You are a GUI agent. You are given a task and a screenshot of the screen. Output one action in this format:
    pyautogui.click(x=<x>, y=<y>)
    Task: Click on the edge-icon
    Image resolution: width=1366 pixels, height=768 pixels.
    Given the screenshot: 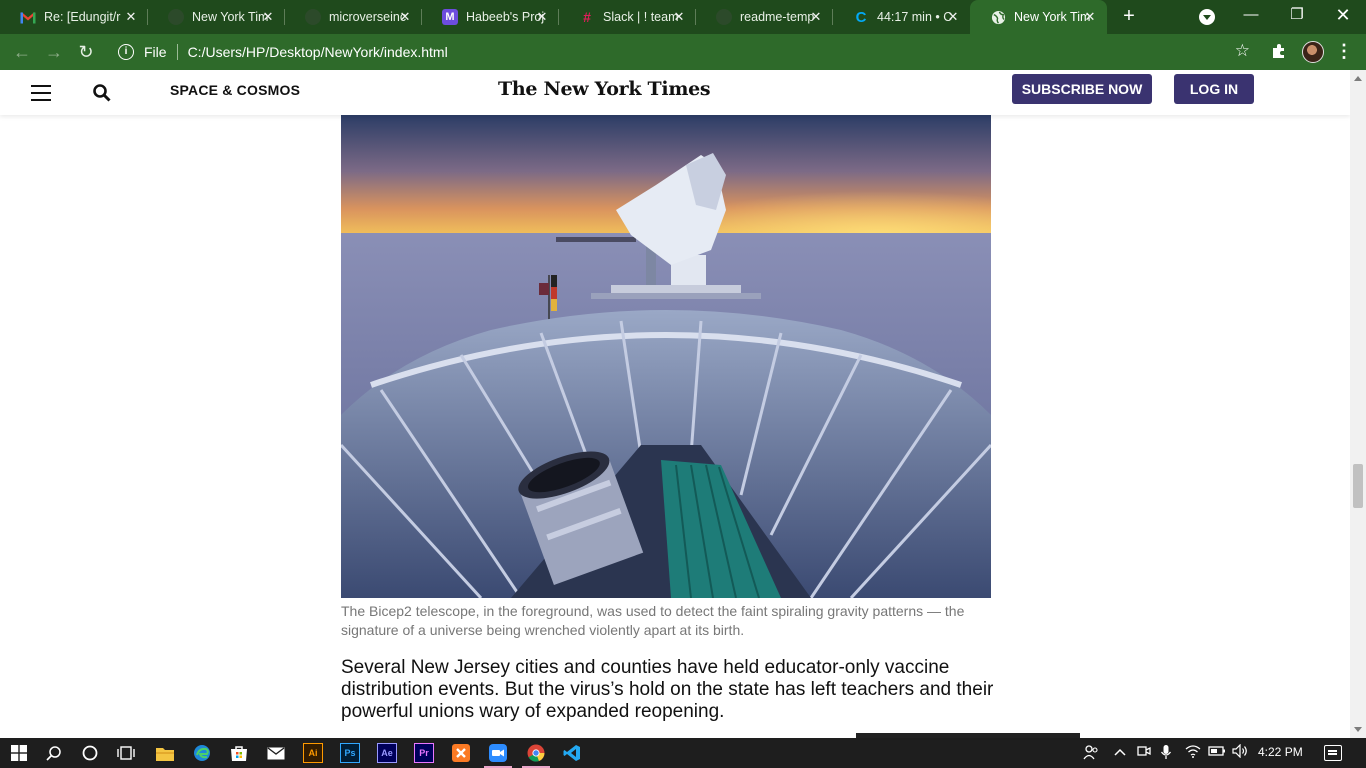 What is the action you would take?
    pyautogui.click(x=202, y=753)
    